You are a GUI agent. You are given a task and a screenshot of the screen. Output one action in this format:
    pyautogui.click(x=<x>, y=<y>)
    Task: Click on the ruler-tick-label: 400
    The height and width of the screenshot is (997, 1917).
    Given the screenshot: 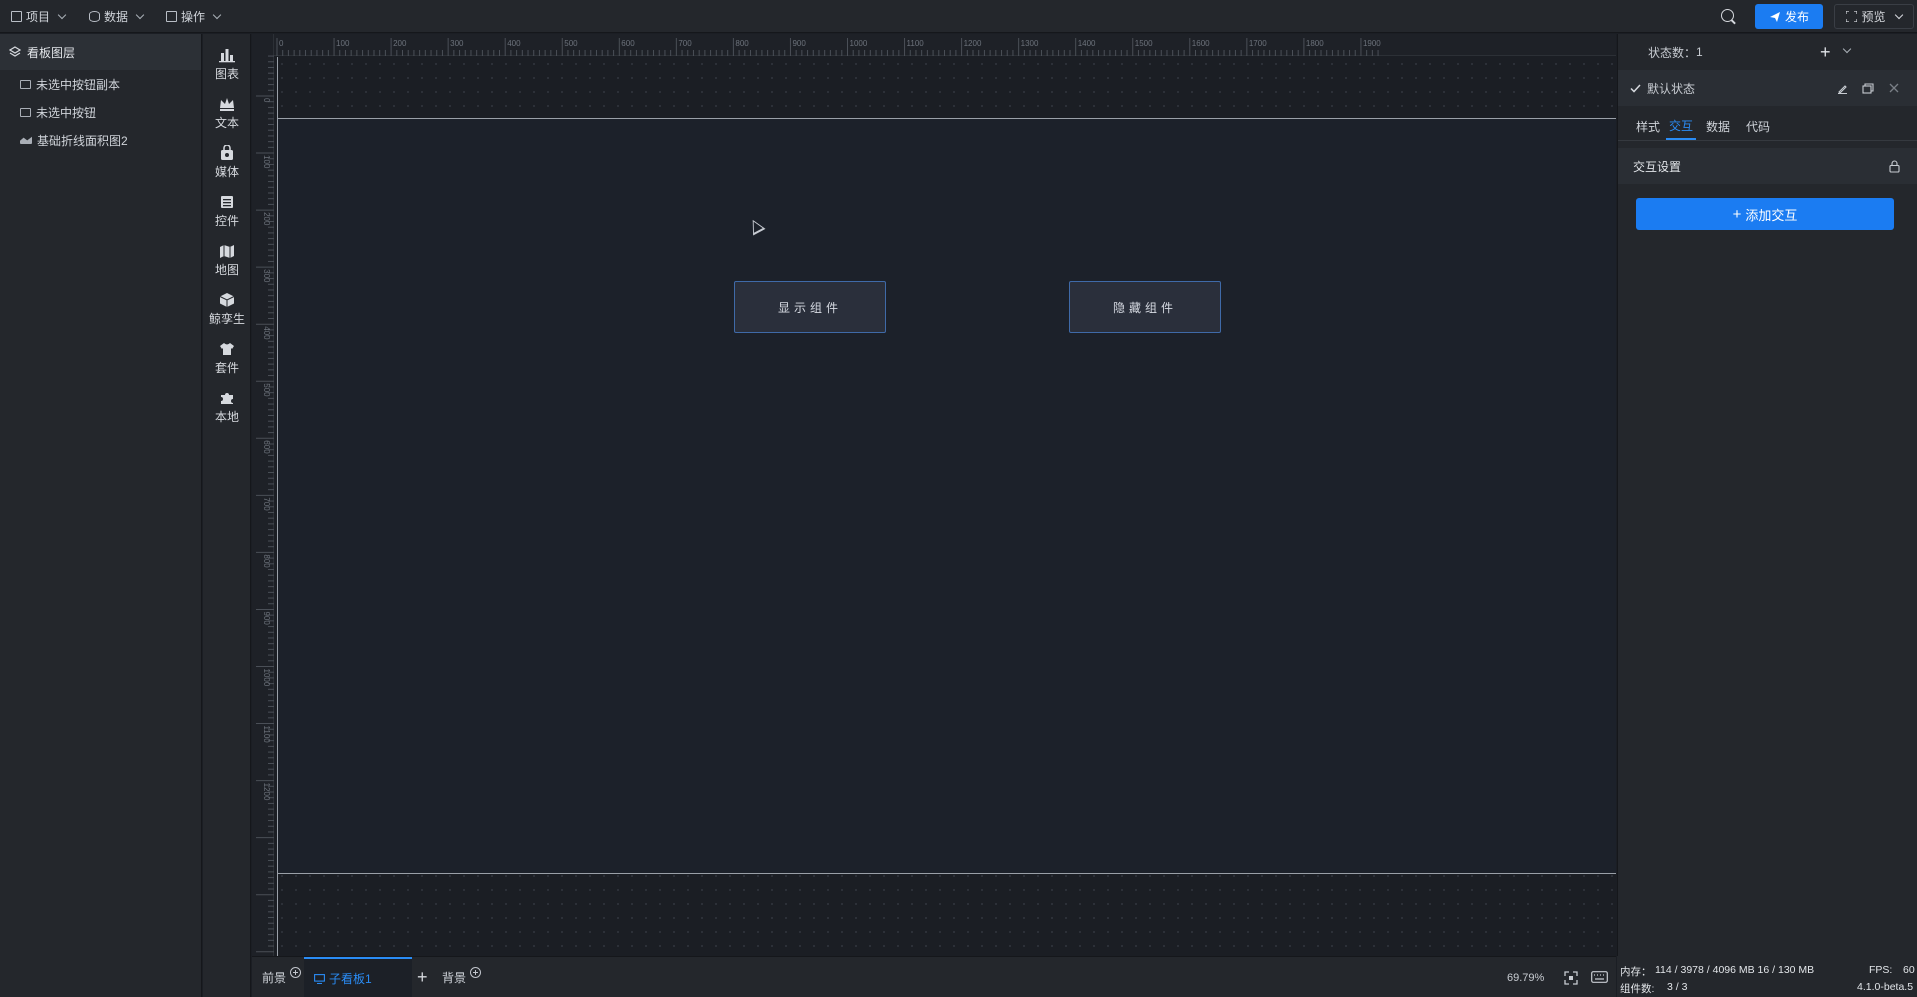 What is the action you would take?
    pyautogui.click(x=514, y=43)
    